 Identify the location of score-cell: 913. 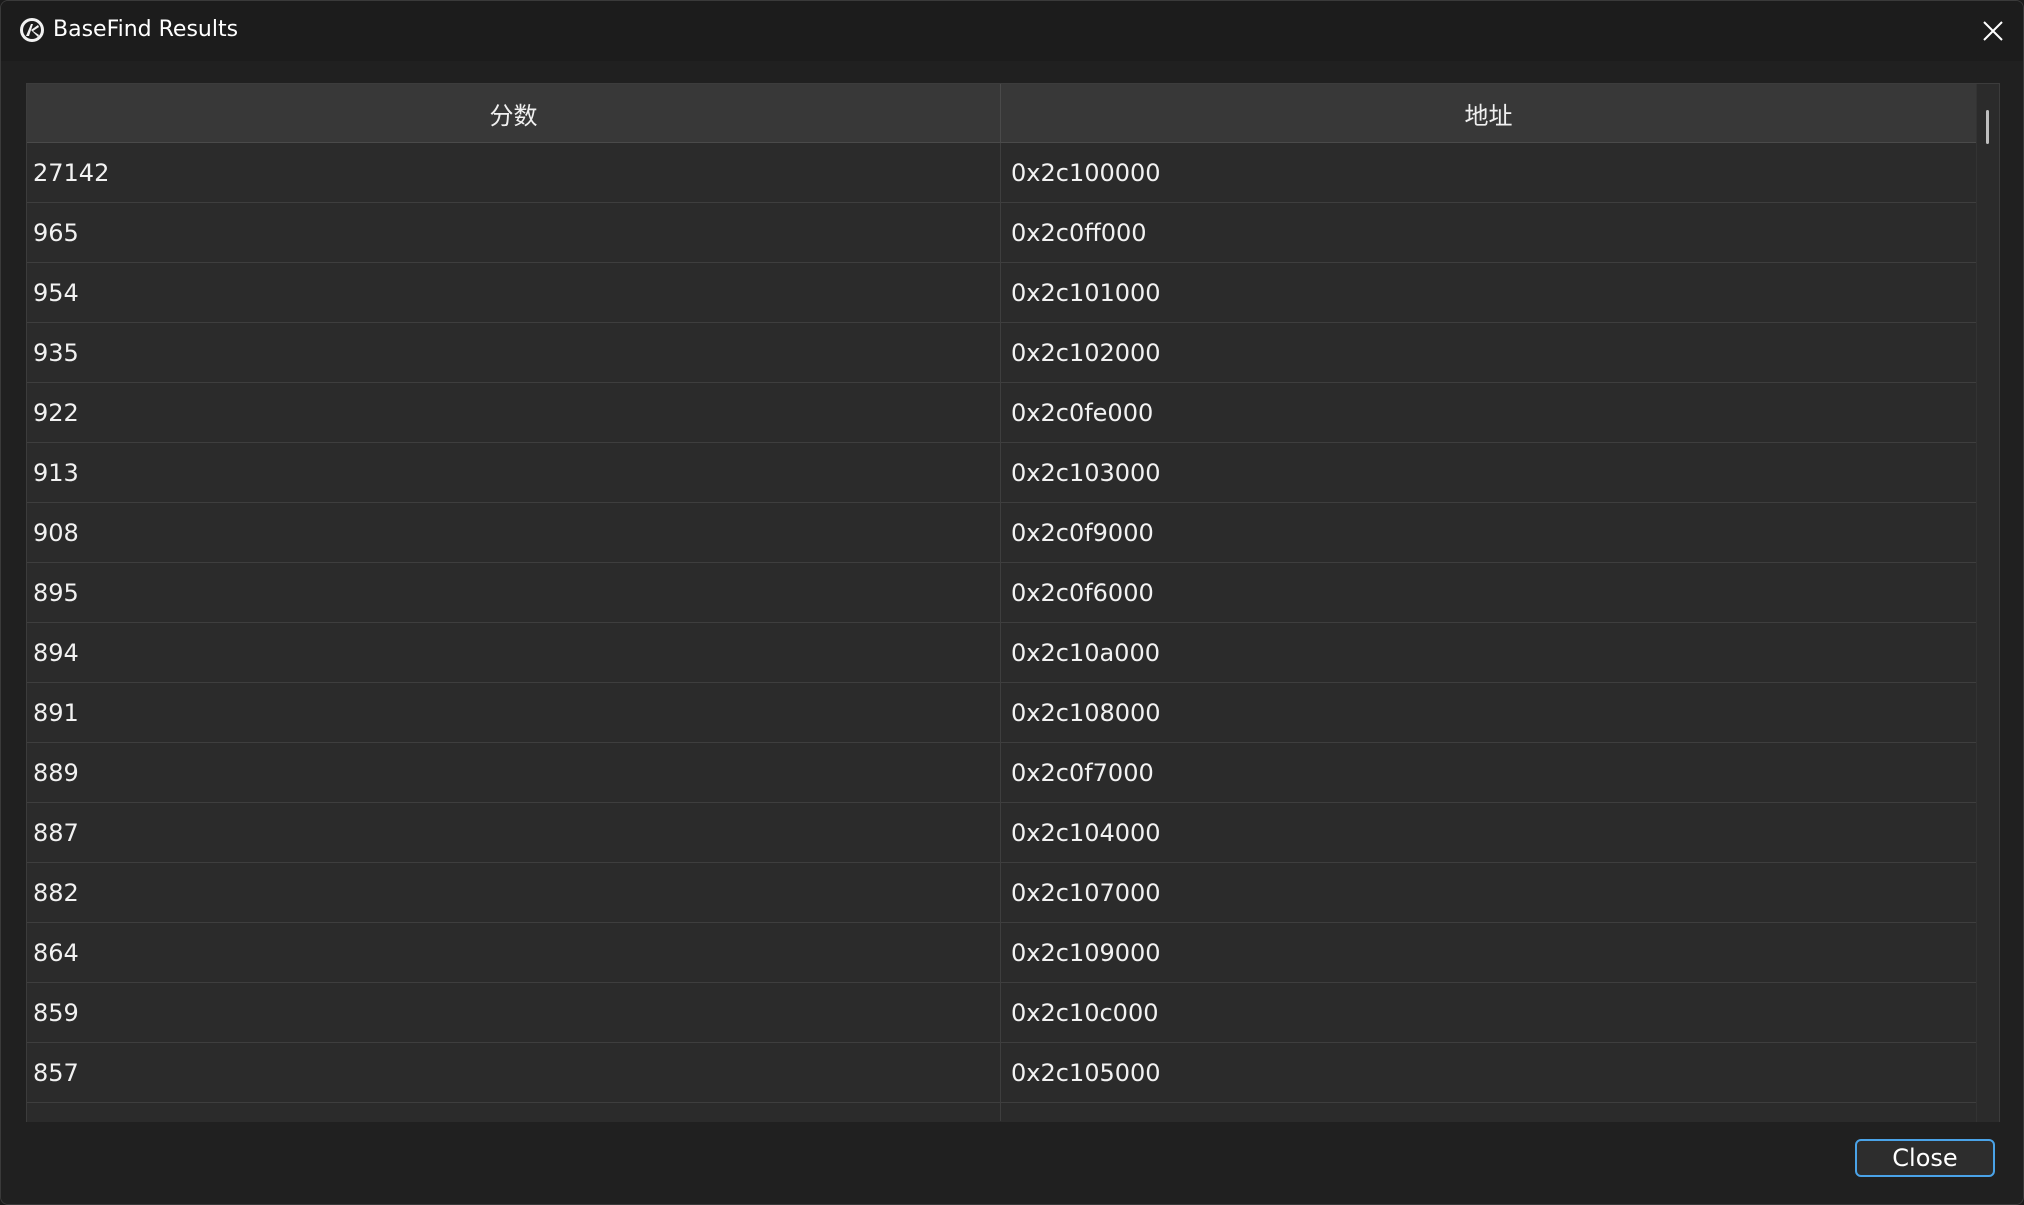
(514, 472).